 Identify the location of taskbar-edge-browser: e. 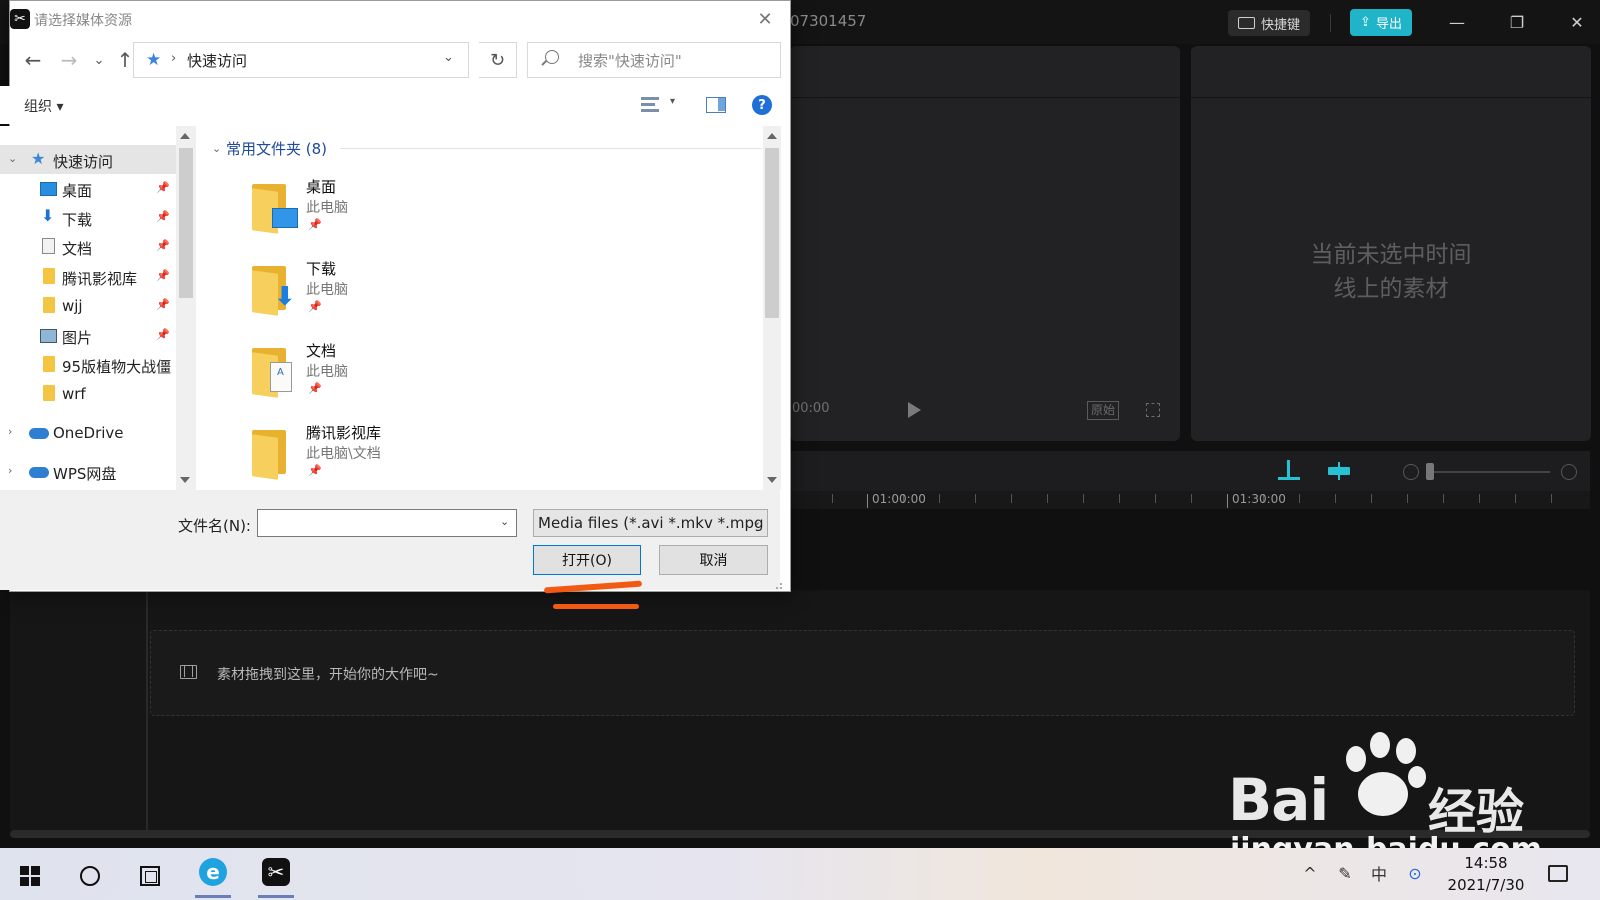
(213, 874).